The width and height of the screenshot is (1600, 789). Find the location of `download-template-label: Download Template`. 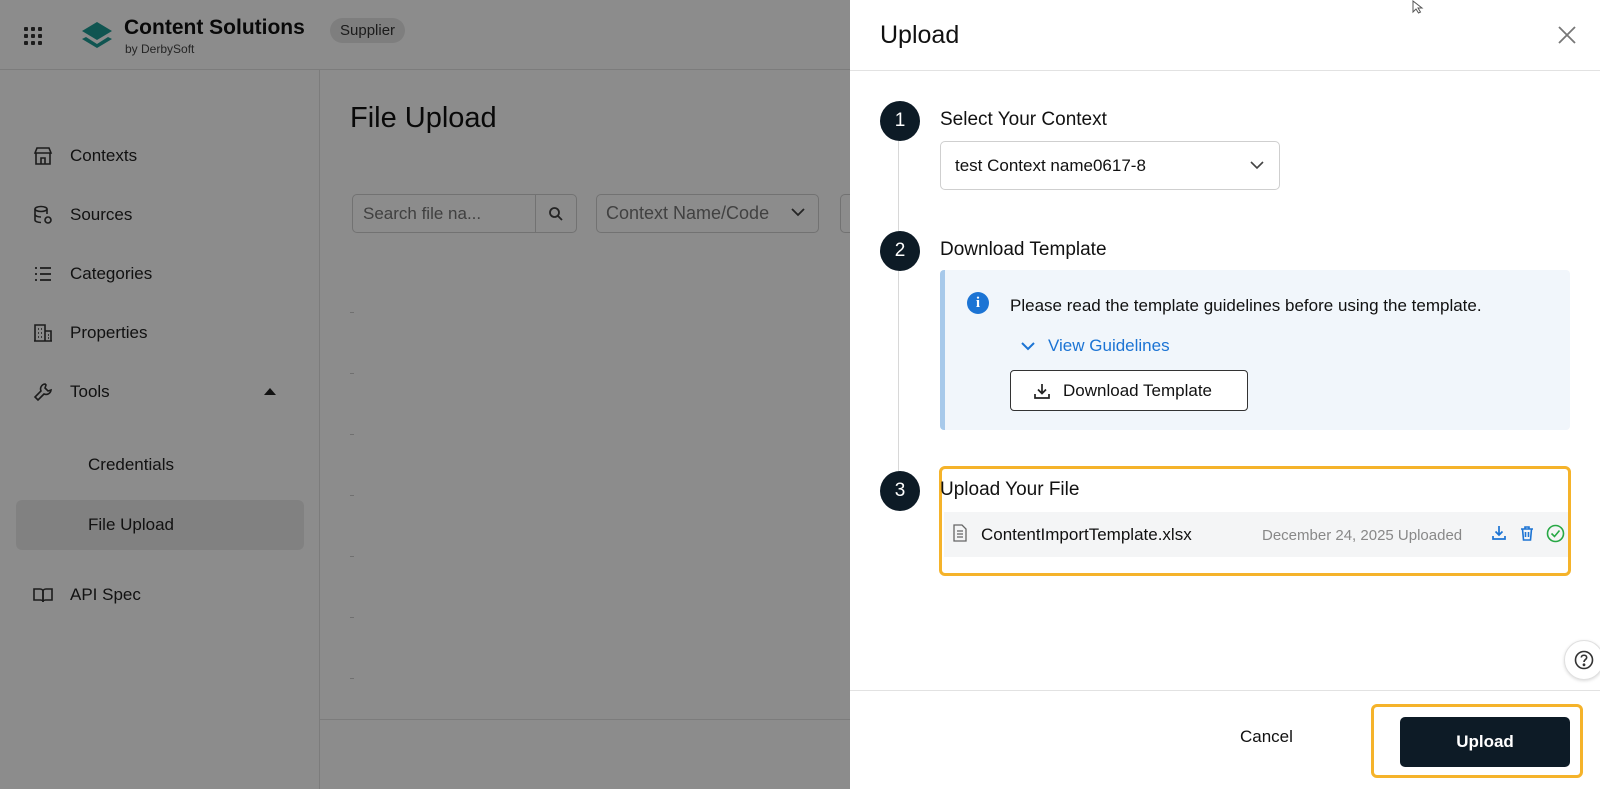

download-template-label: Download Template is located at coordinates (1137, 390).